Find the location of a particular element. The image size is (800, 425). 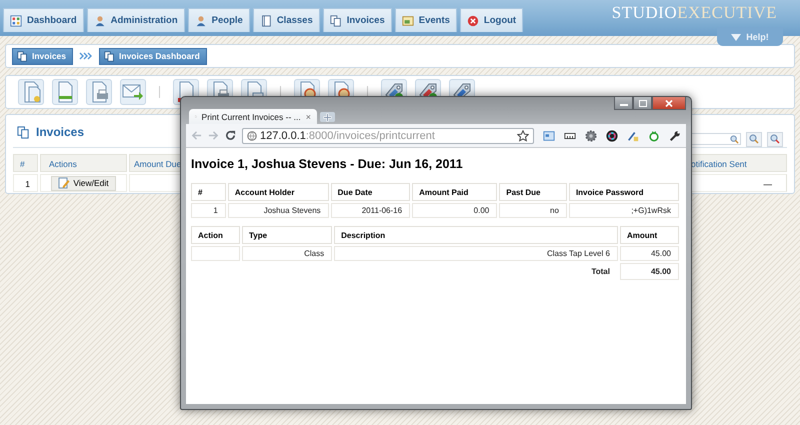

column-header: Description is located at coordinates (476, 235).